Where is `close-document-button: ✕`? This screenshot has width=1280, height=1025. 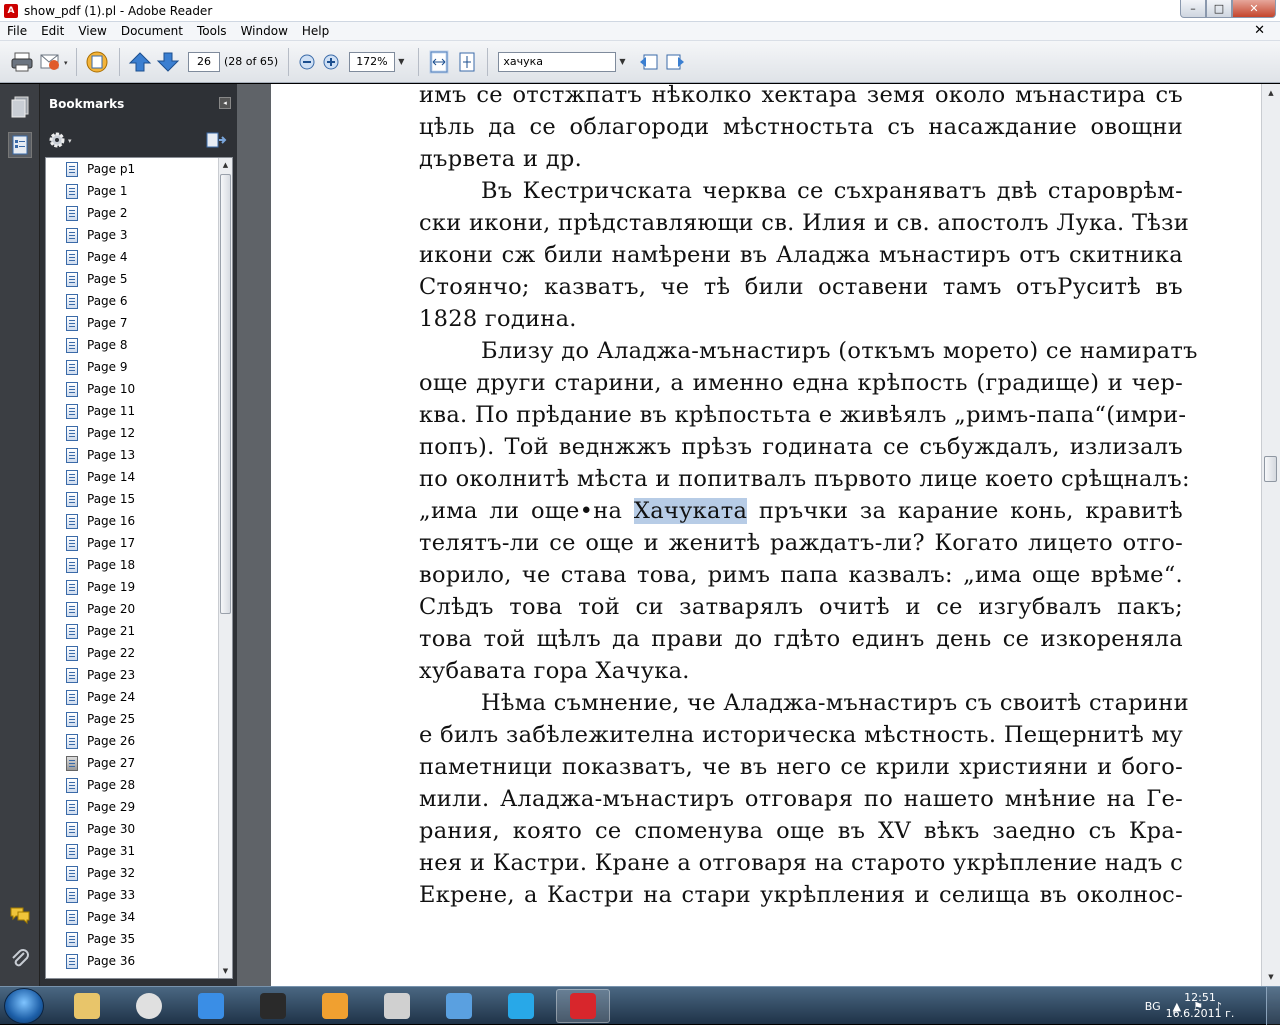
close-document-button: ✕ is located at coordinates (1259, 30).